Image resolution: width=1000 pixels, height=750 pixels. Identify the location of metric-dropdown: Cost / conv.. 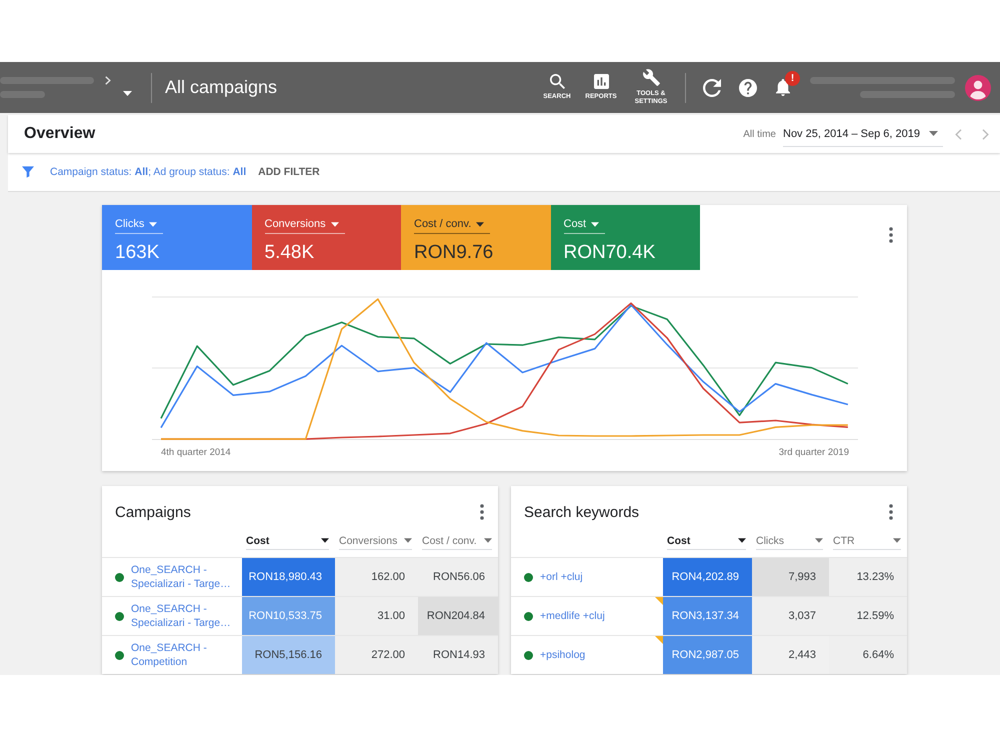
(452, 226).